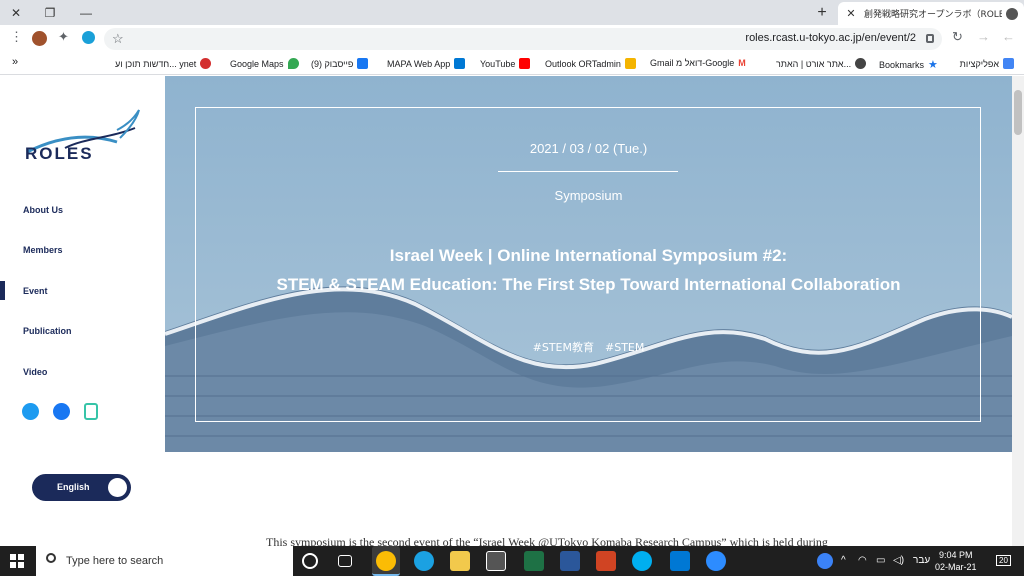 Image resolution: width=1024 pixels, height=576 pixels. What do you see at coordinates (47, 331) in the screenshot?
I see `nav-publication: Publication` at bounding box center [47, 331].